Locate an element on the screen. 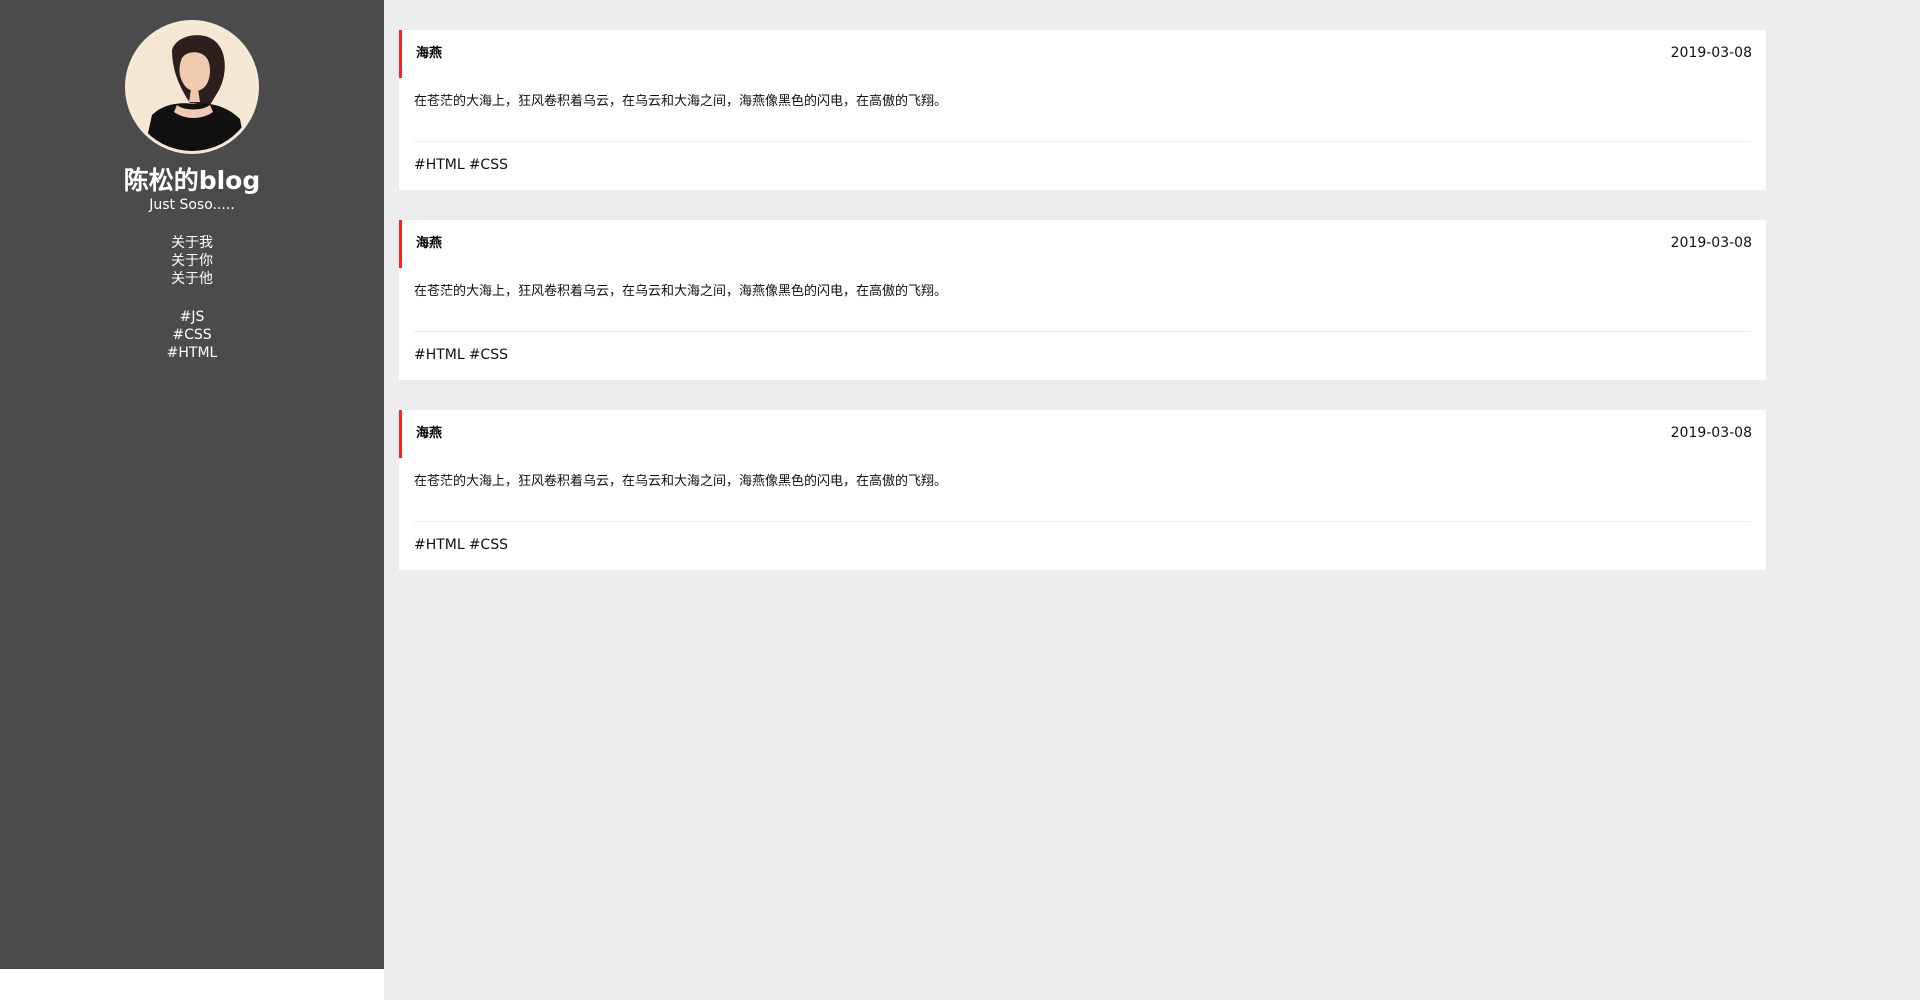 The image size is (1920, 1000). sidebar-tag-css: #CSS is located at coordinates (192, 335).